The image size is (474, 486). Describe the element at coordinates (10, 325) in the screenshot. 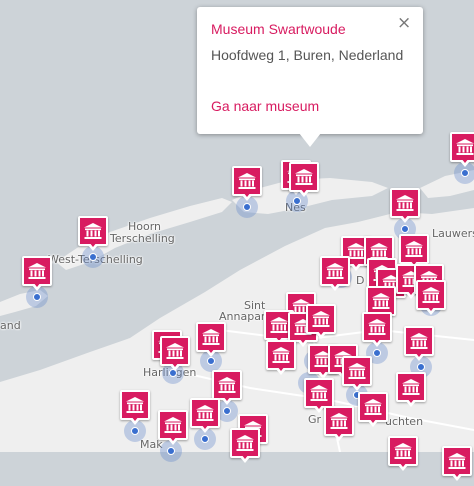

I see `place-label: and` at that location.